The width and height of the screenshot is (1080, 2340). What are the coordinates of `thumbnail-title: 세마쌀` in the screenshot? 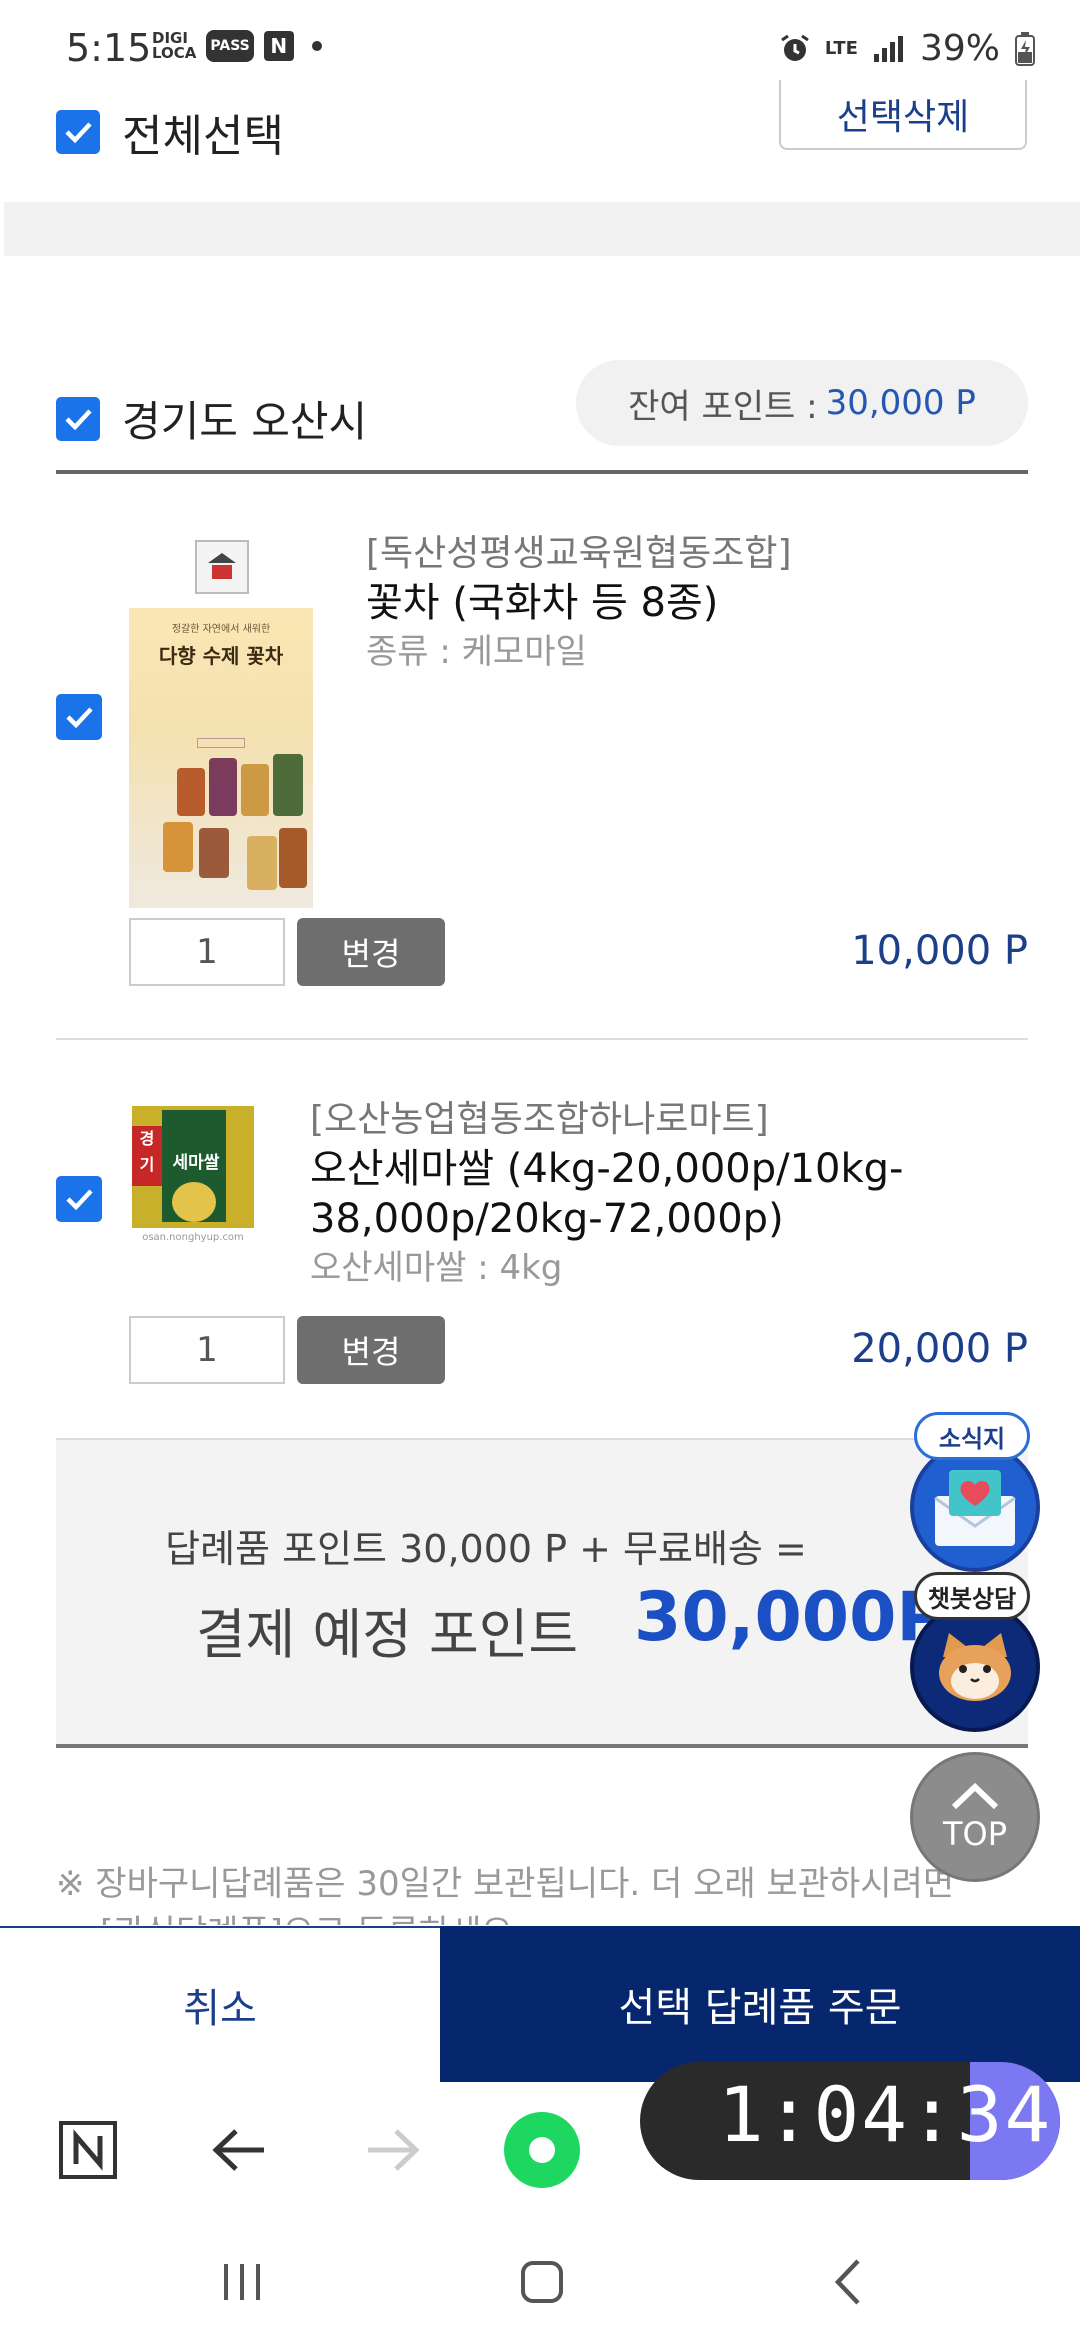 It's located at (196, 1163).